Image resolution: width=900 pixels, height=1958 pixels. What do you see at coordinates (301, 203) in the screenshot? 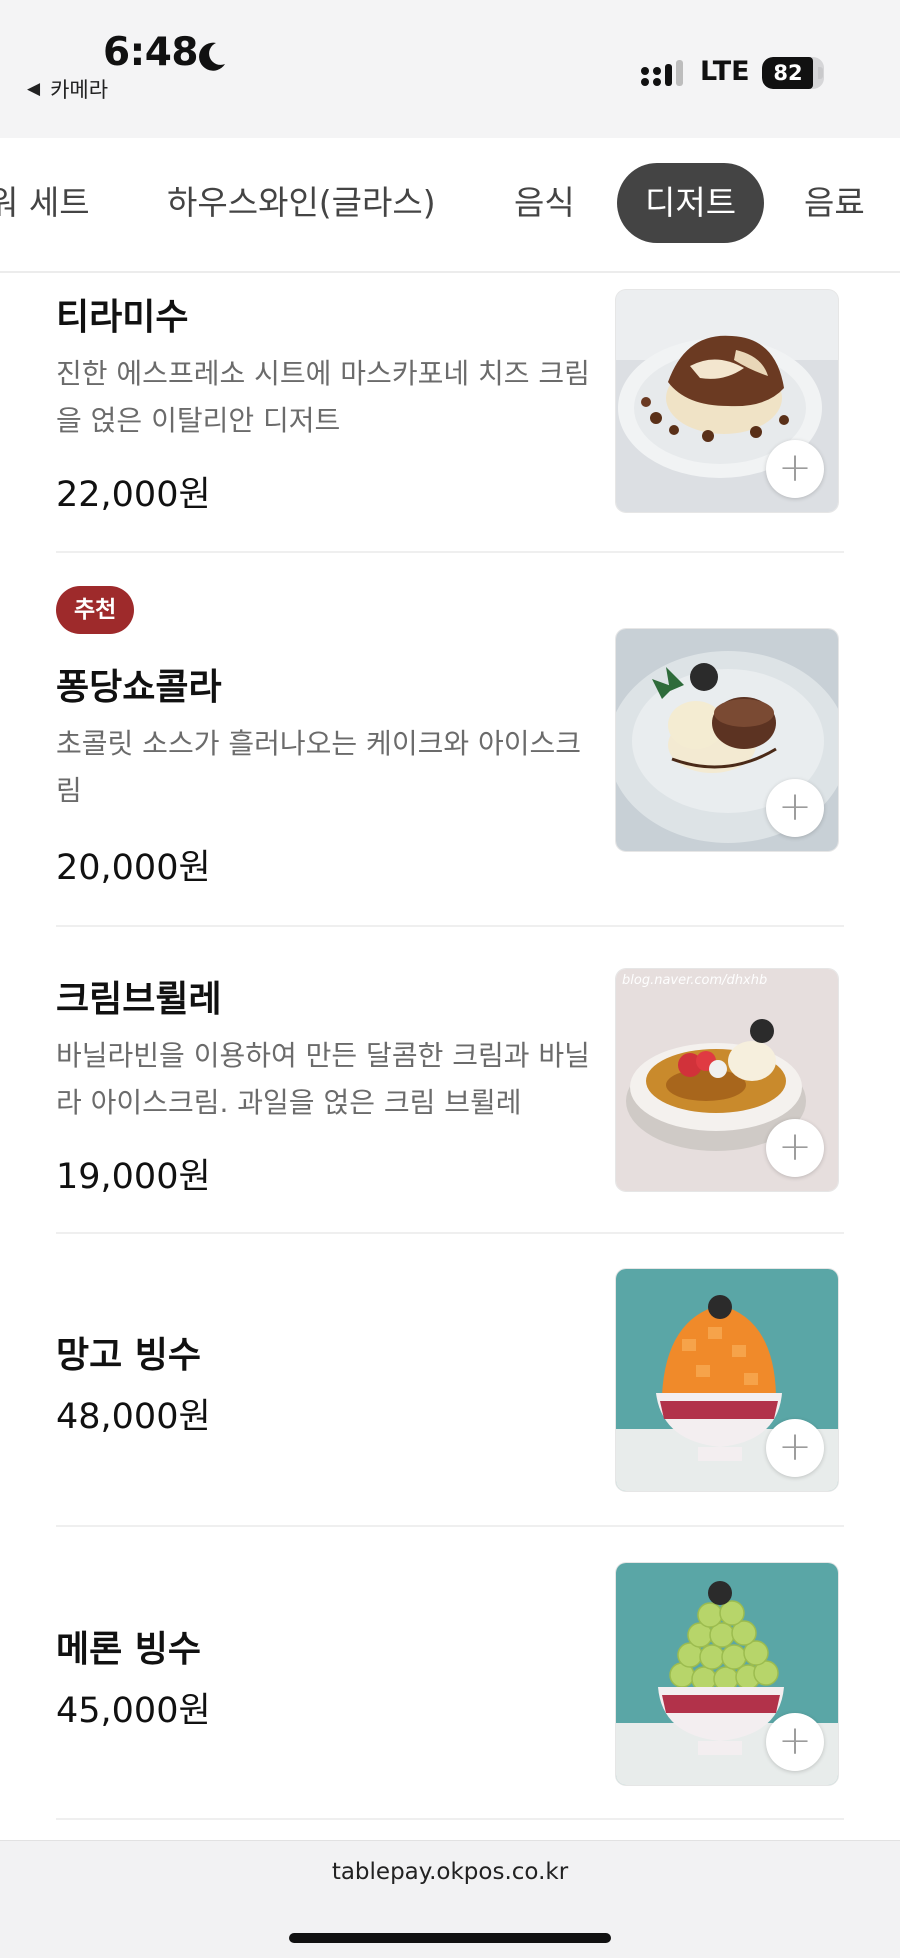
I see `tab-house-wine: 하우스와인(글라스)` at bounding box center [301, 203].